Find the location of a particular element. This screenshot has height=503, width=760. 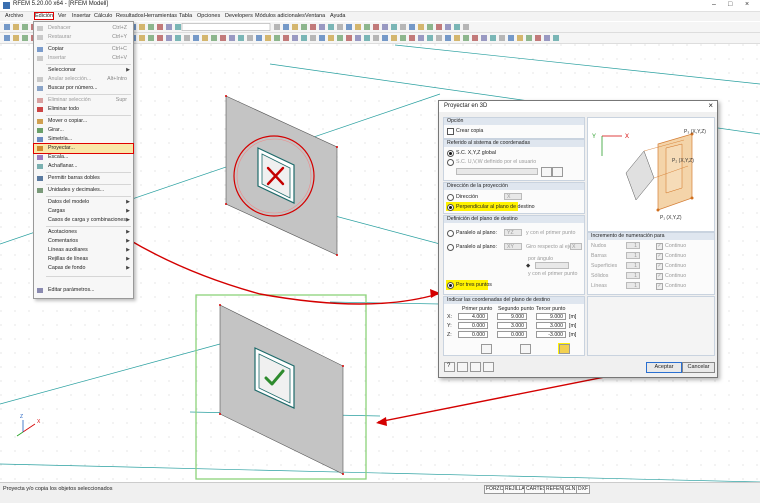

menu-ventana: Ventana is located at coordinates (315, 16).